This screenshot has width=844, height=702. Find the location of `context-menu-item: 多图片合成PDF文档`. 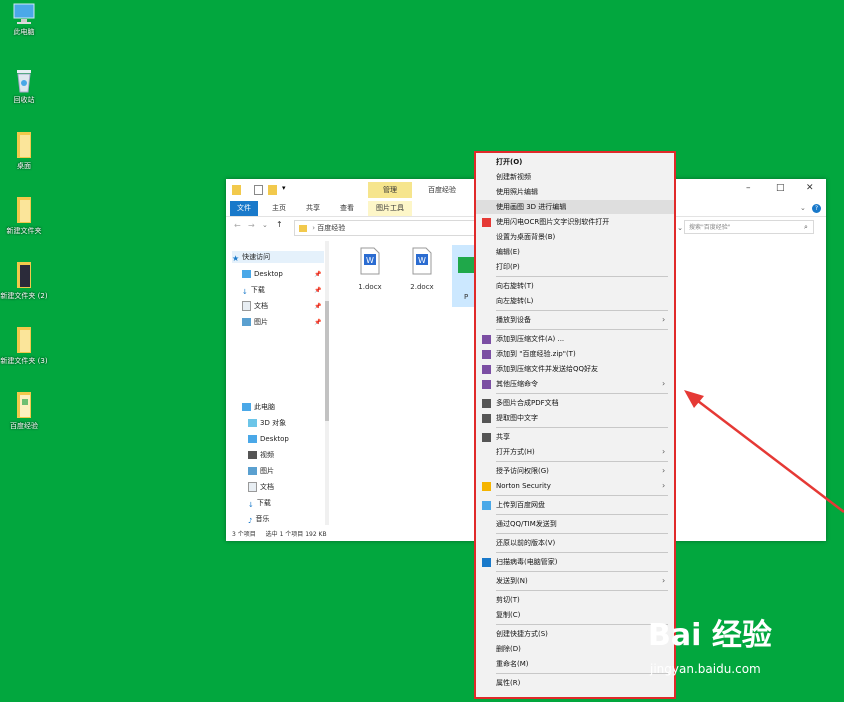

context-menu-item: 多图片合成PDF文档 is located at coordinates (575, 403).